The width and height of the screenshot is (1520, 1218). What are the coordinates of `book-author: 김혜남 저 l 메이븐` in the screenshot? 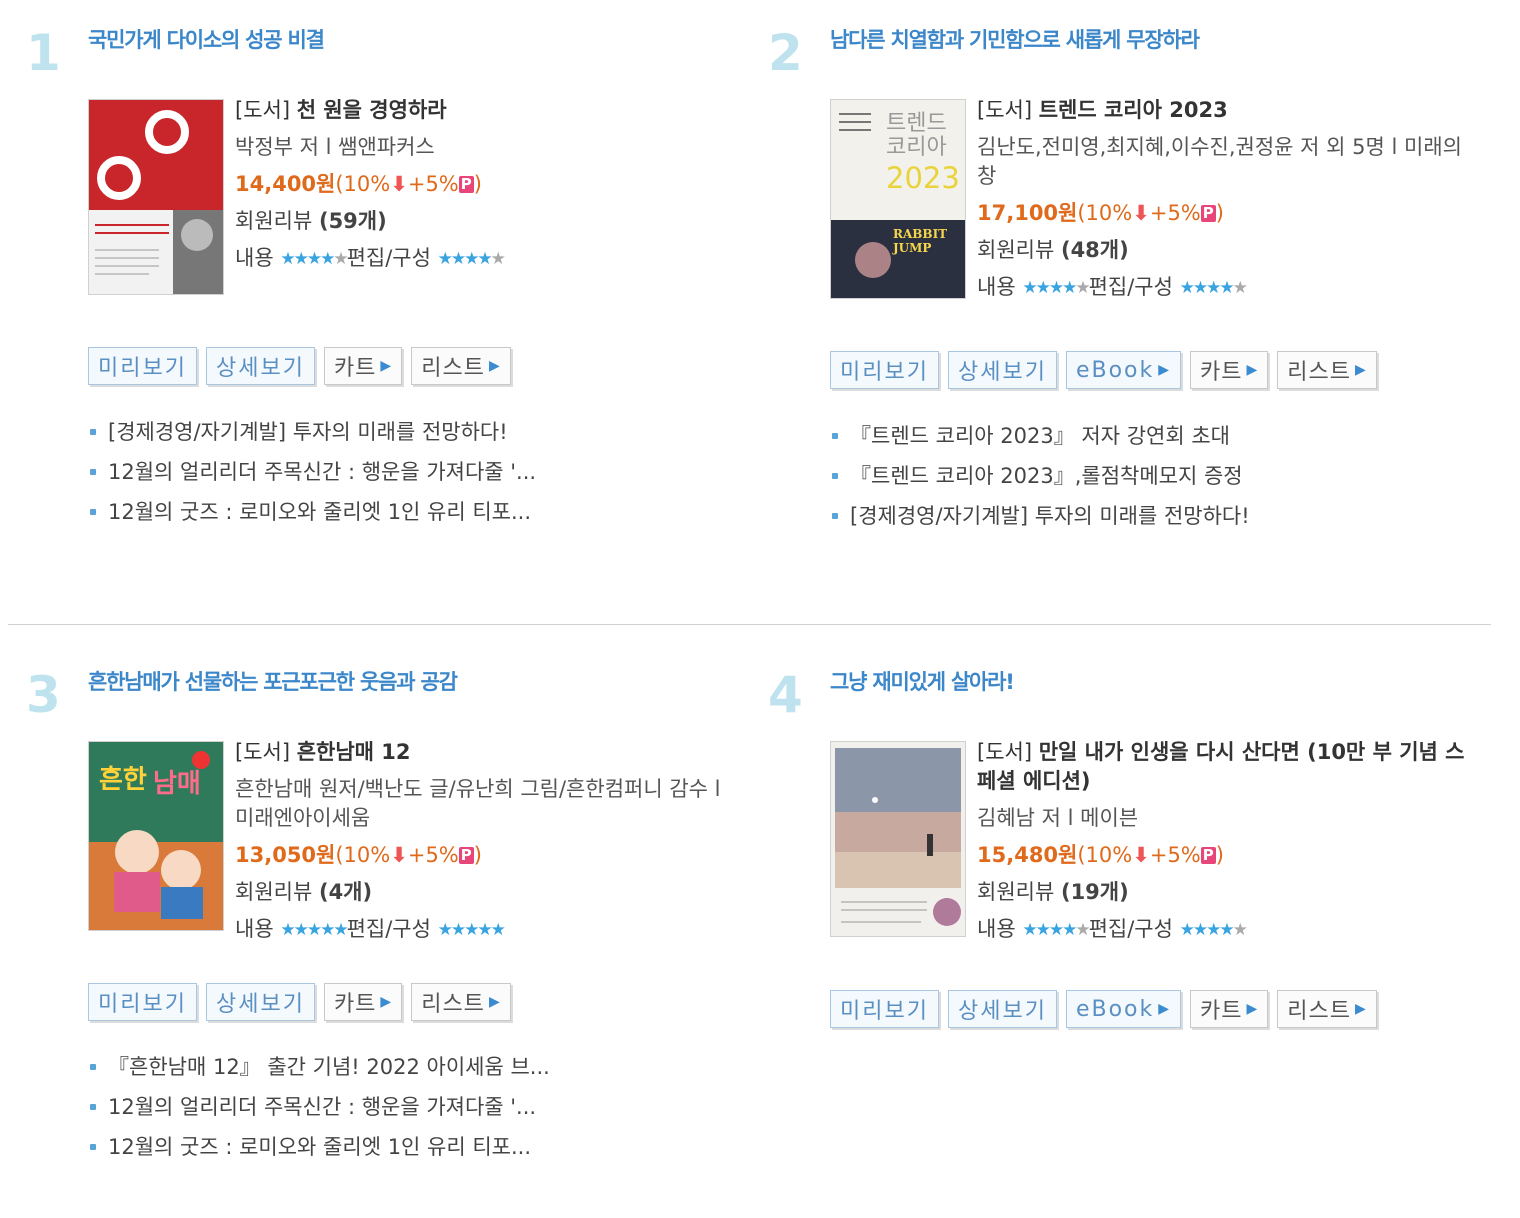 It's located at (1227, 818).